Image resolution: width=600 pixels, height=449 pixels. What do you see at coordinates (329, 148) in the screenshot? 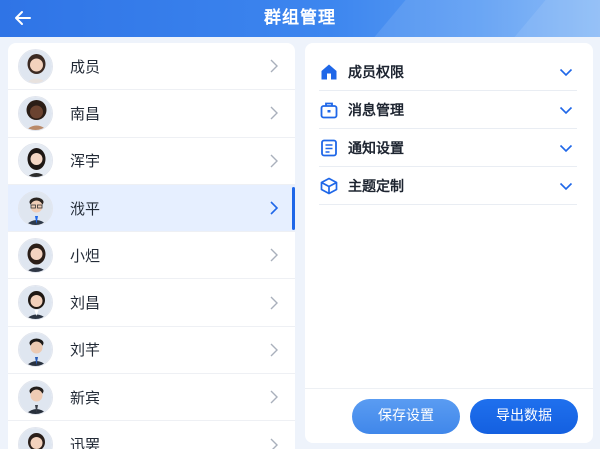
I see `document-icon` at bounding box center [329, 148].